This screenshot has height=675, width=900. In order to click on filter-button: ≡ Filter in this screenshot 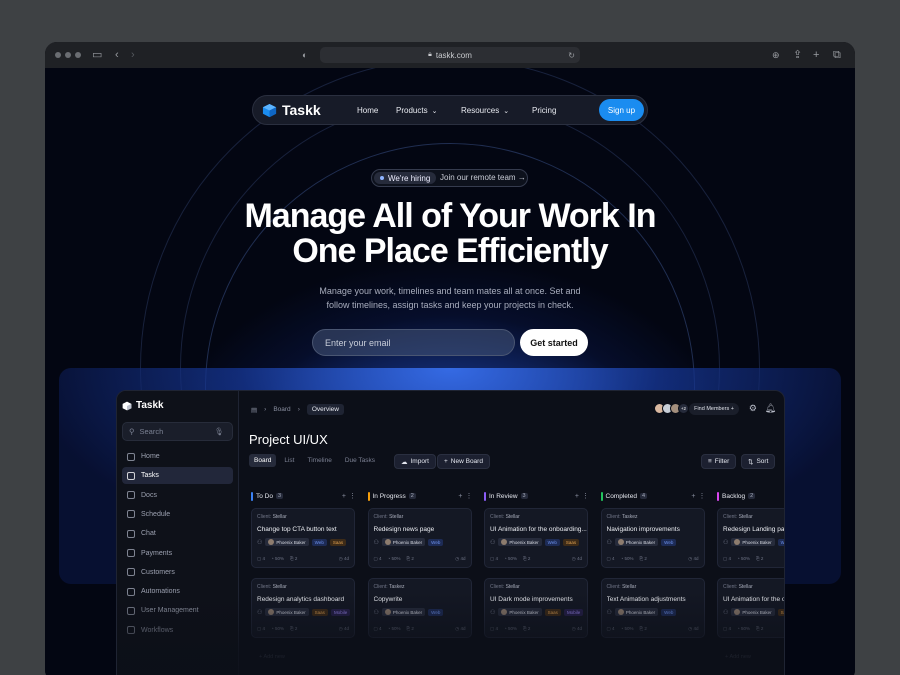, I will do `click(719, 461)`.